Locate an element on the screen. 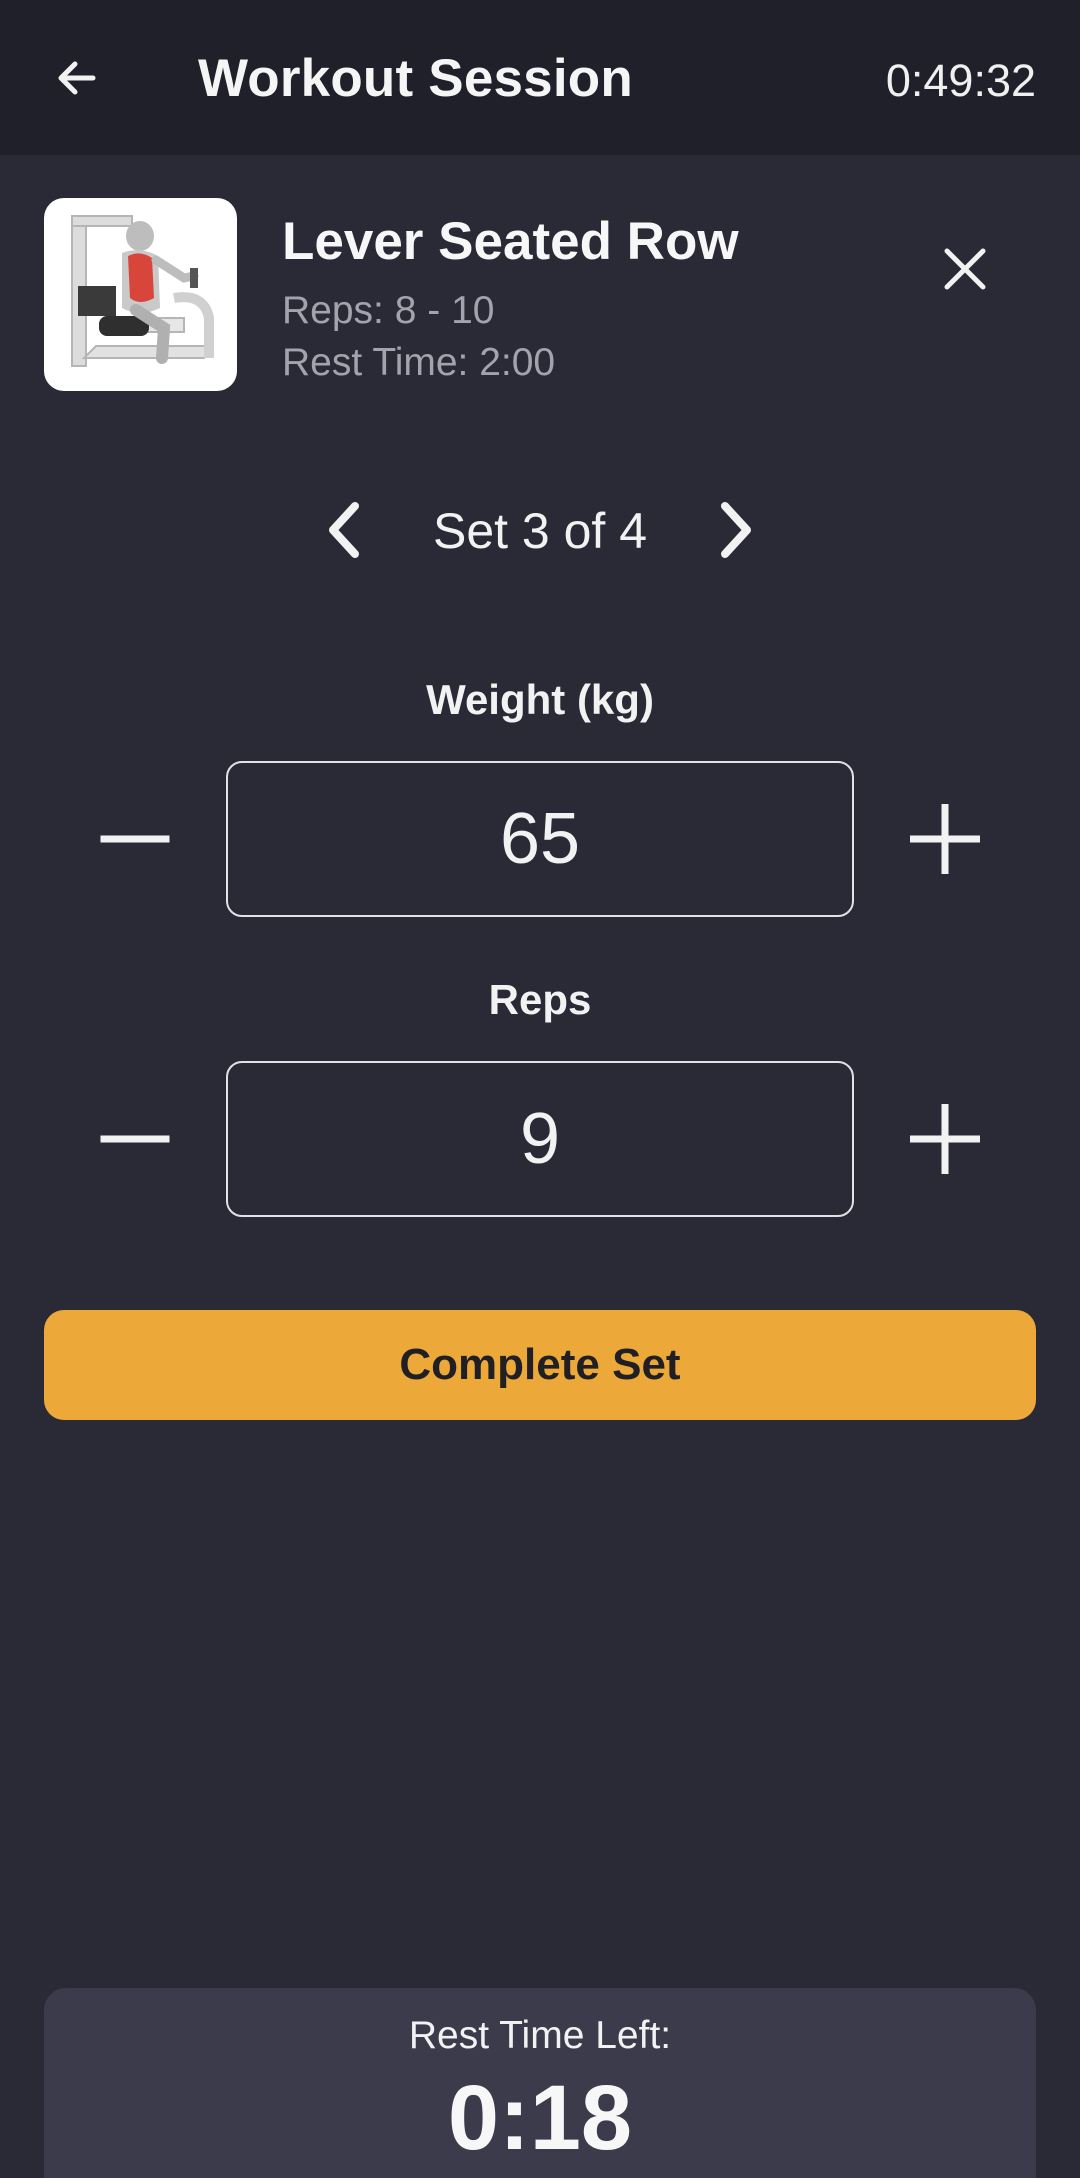  complete-set-button: Complete Set is located at coordinates (540, 1365).